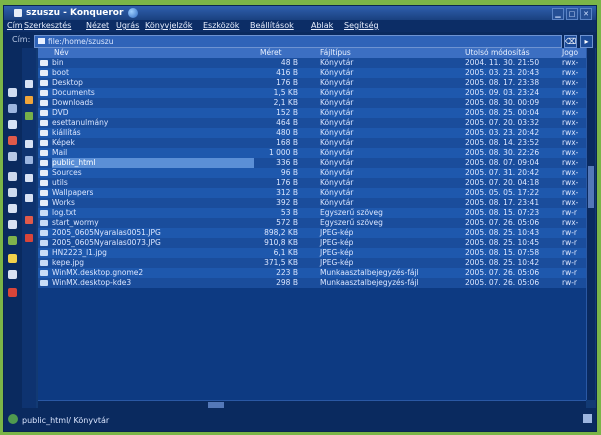 This screenshot has height=435, width=601. I want to click on title-bar: szuszu - Konqueror ▁ □ ✕, so click(300, 13).